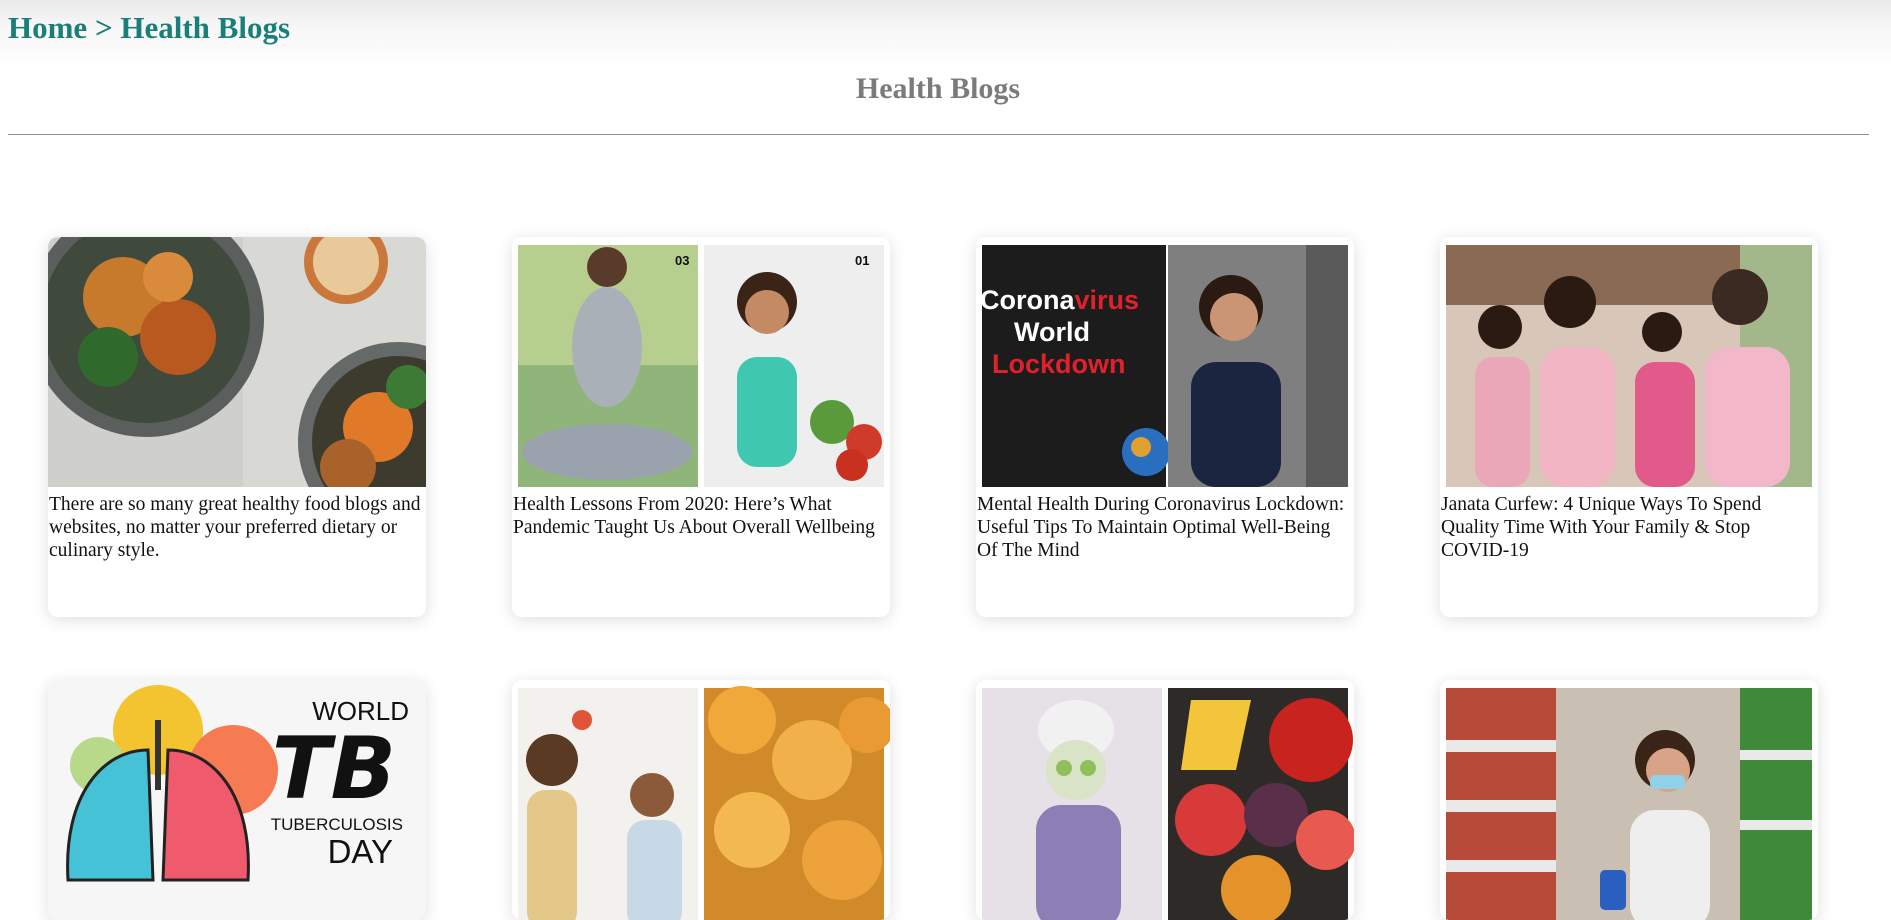  What do you see at coordinates (1629, 362) in the screenshot?
I see `family-cooking-image` at bounding box center [1629, 362].